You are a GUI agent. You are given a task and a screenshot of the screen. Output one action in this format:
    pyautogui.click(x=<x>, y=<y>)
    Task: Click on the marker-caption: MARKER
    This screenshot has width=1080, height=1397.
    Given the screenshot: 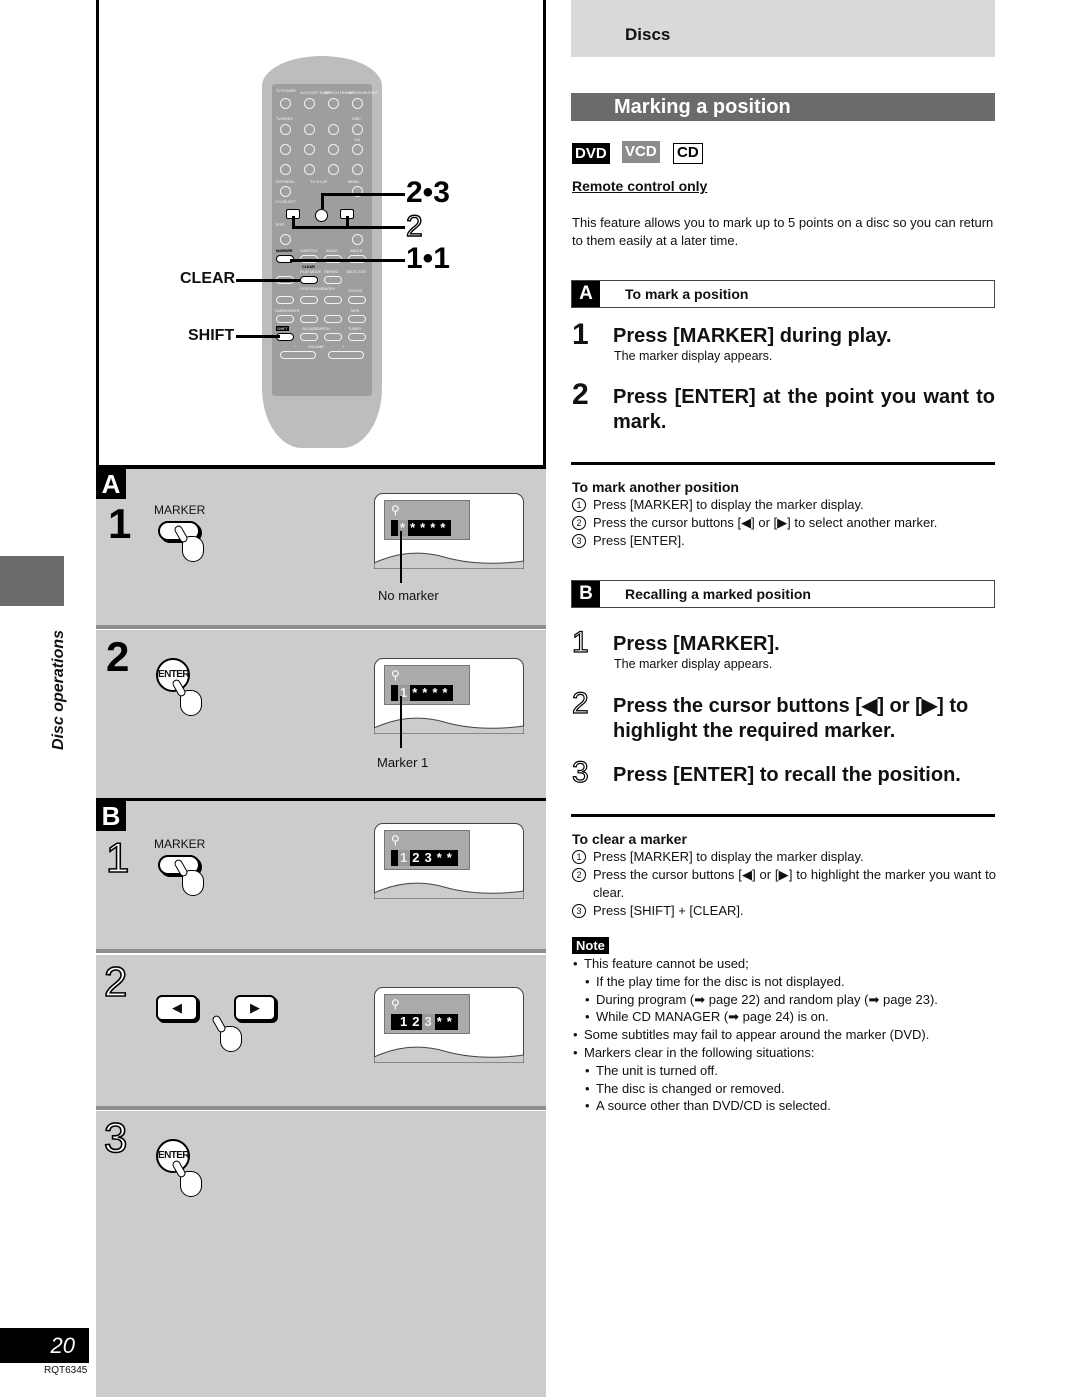 What is the action you would take?
    pyautogui.click(x=180, y=510)
    